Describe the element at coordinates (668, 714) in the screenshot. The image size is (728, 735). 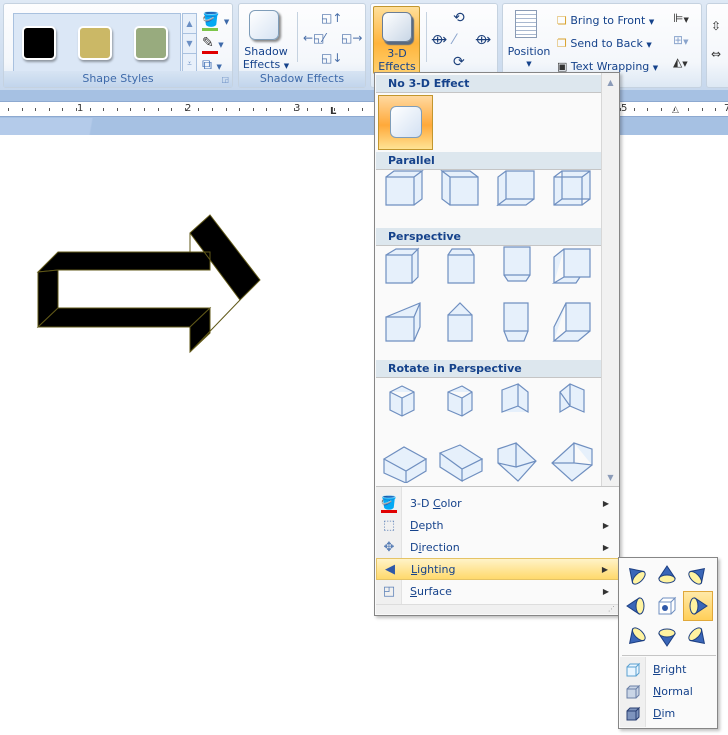
I see `lighting-dim: Dim` at that location.